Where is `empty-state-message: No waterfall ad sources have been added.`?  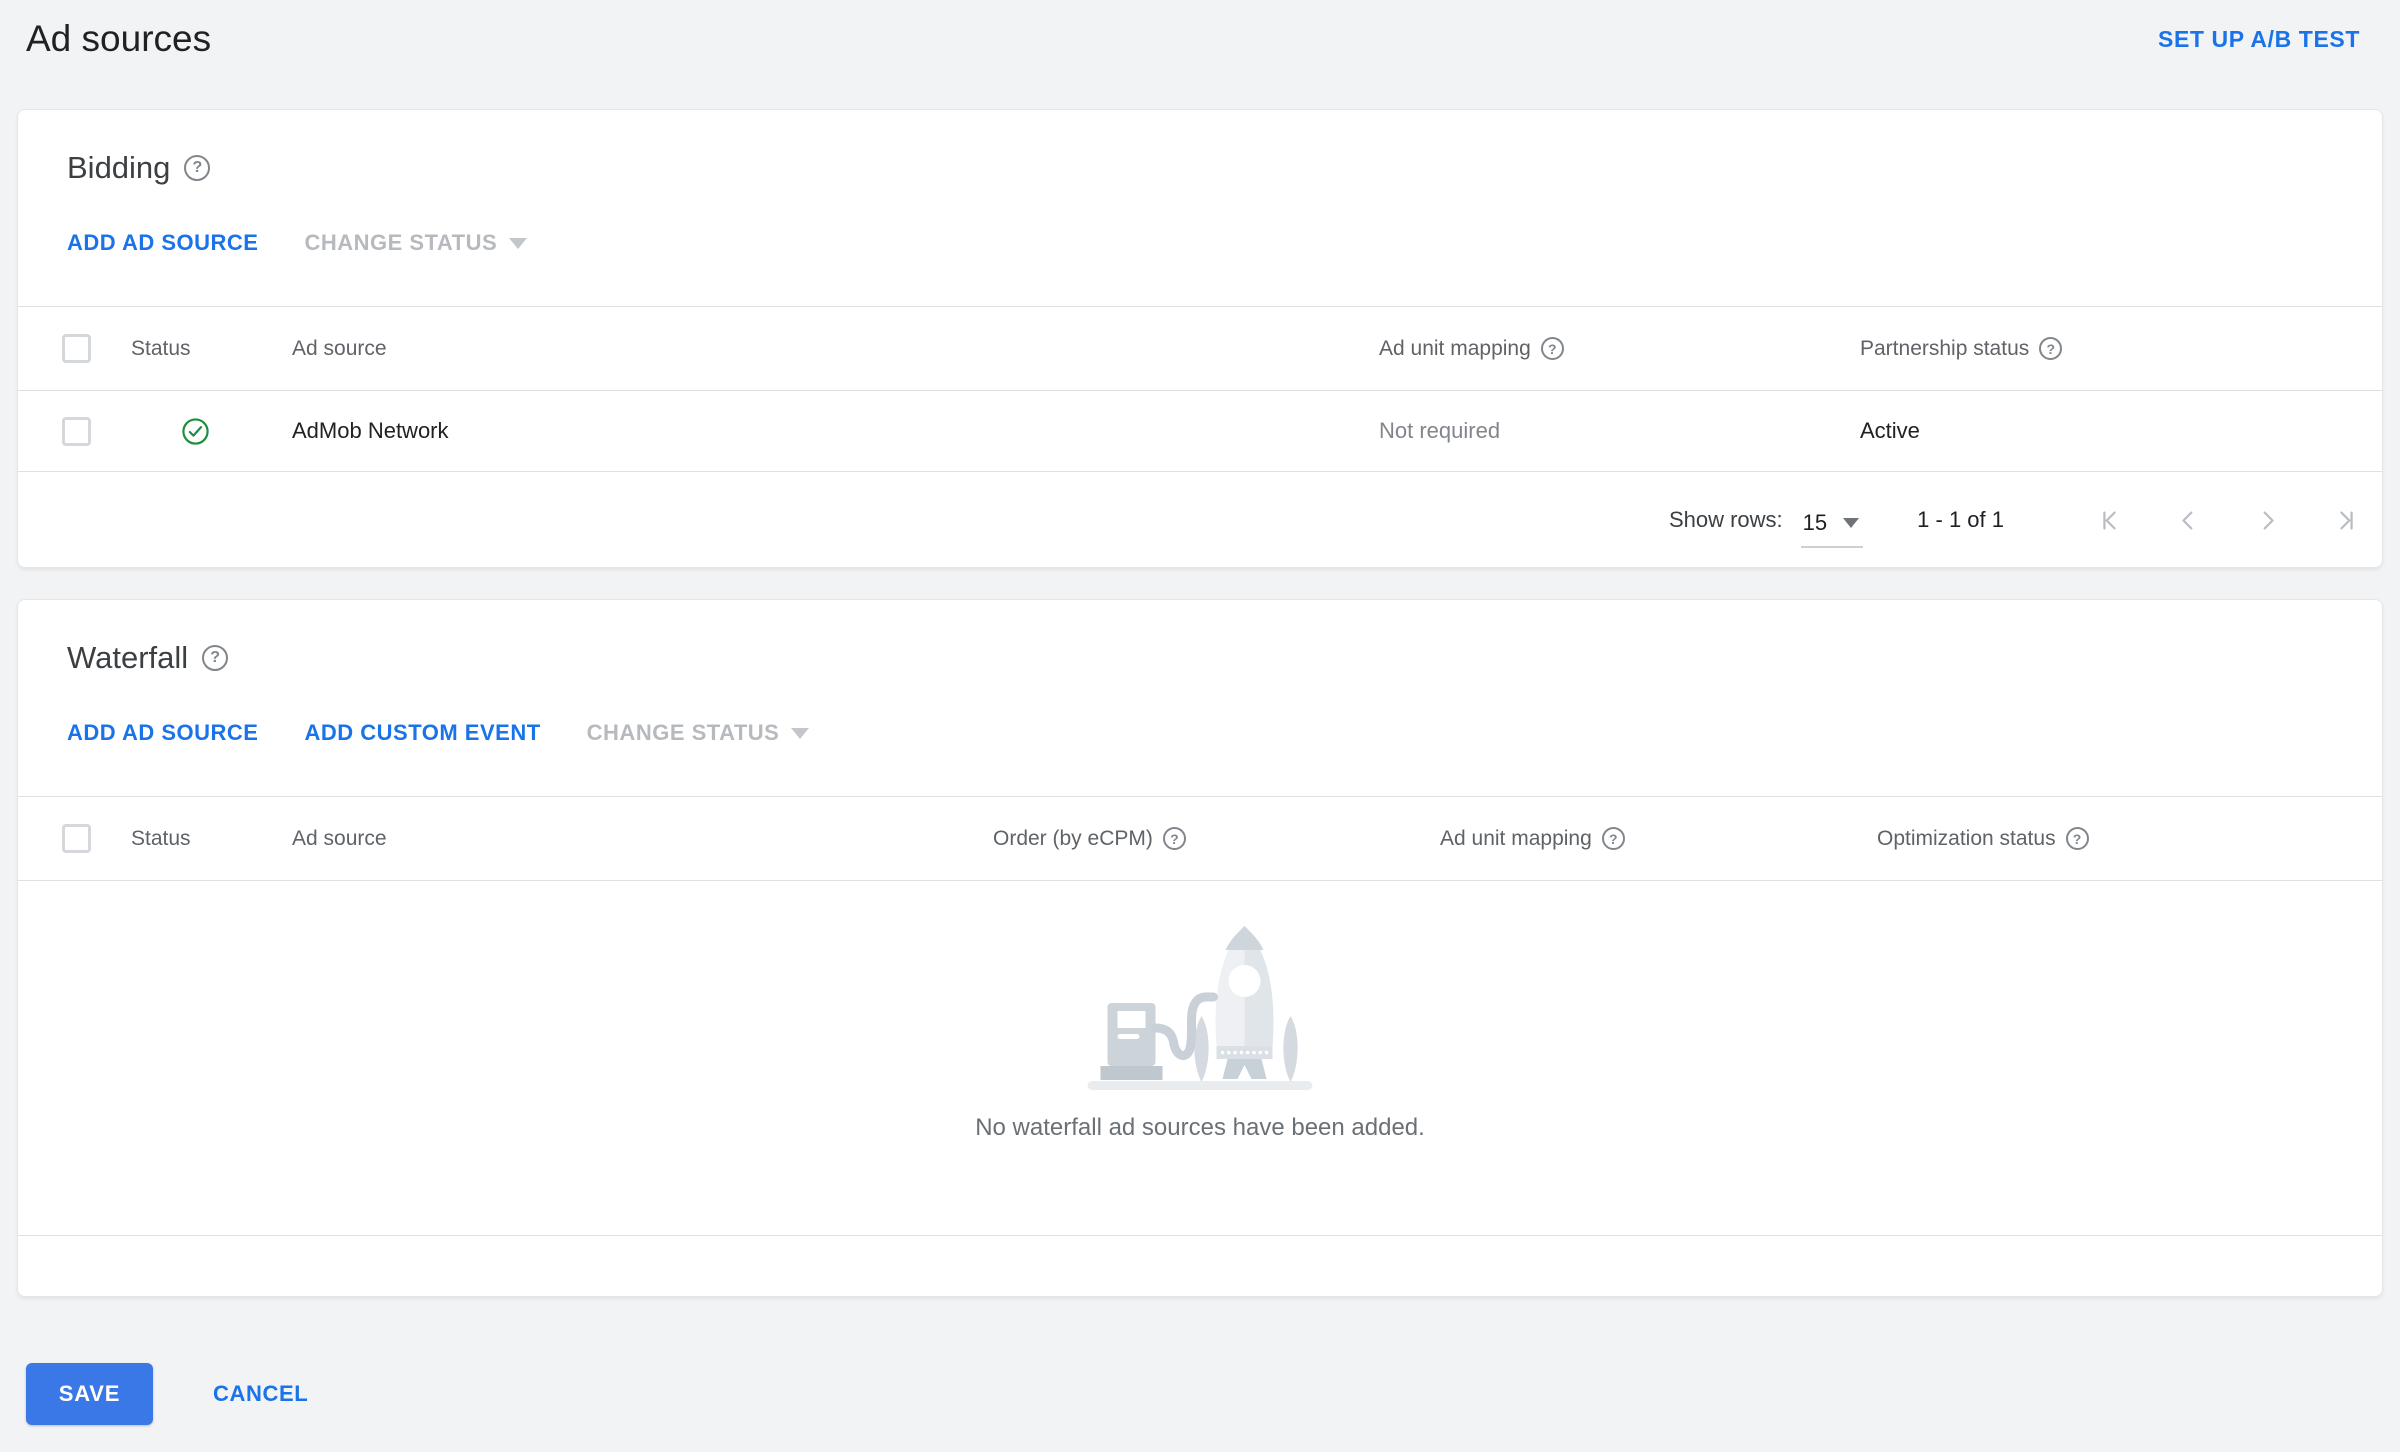
empty-state-message: No waterfall ad sources have been added. is located at coordinates (1200, 1127).